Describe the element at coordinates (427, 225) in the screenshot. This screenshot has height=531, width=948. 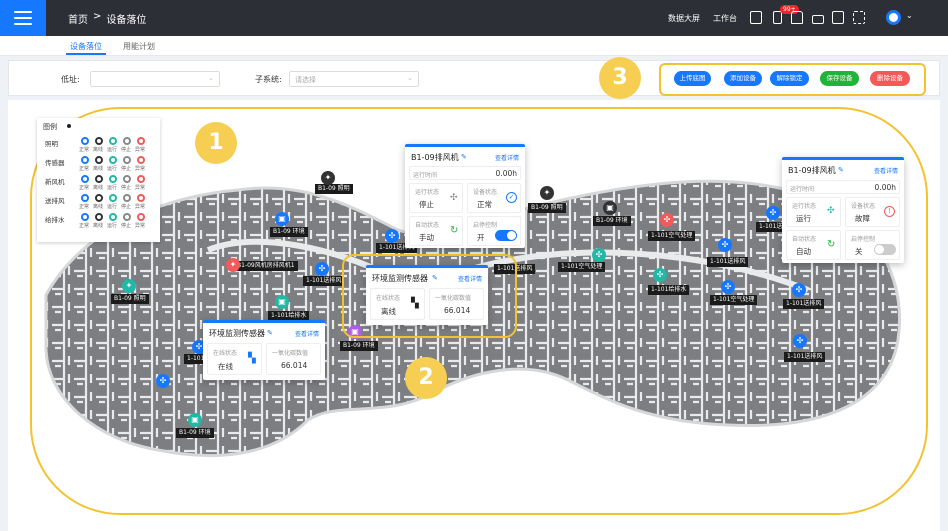
I see `auto-status-label: 自动状态` at that location.